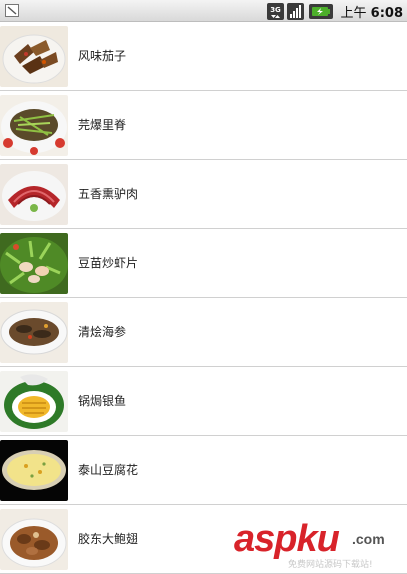 The width and height of the screenshot is (407, 574). I want to click on list-item: 豆苗炒虾片, so click(203, 263).